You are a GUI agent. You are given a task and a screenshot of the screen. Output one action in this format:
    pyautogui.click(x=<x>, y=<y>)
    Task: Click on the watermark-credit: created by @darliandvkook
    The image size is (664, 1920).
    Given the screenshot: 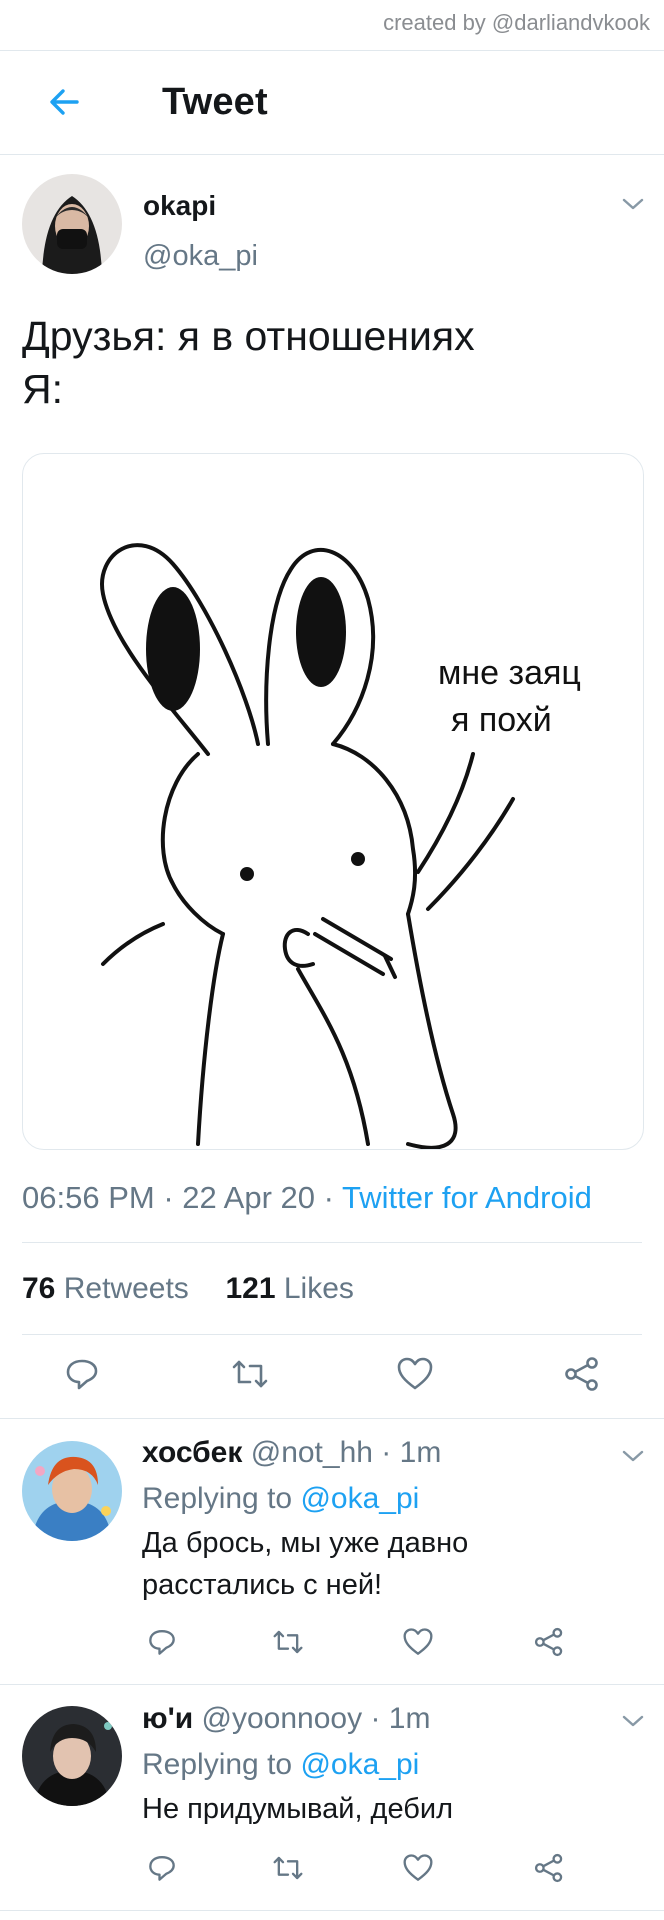 What is the action you would take?
    pyautogui.click(x=516, y=22)
    